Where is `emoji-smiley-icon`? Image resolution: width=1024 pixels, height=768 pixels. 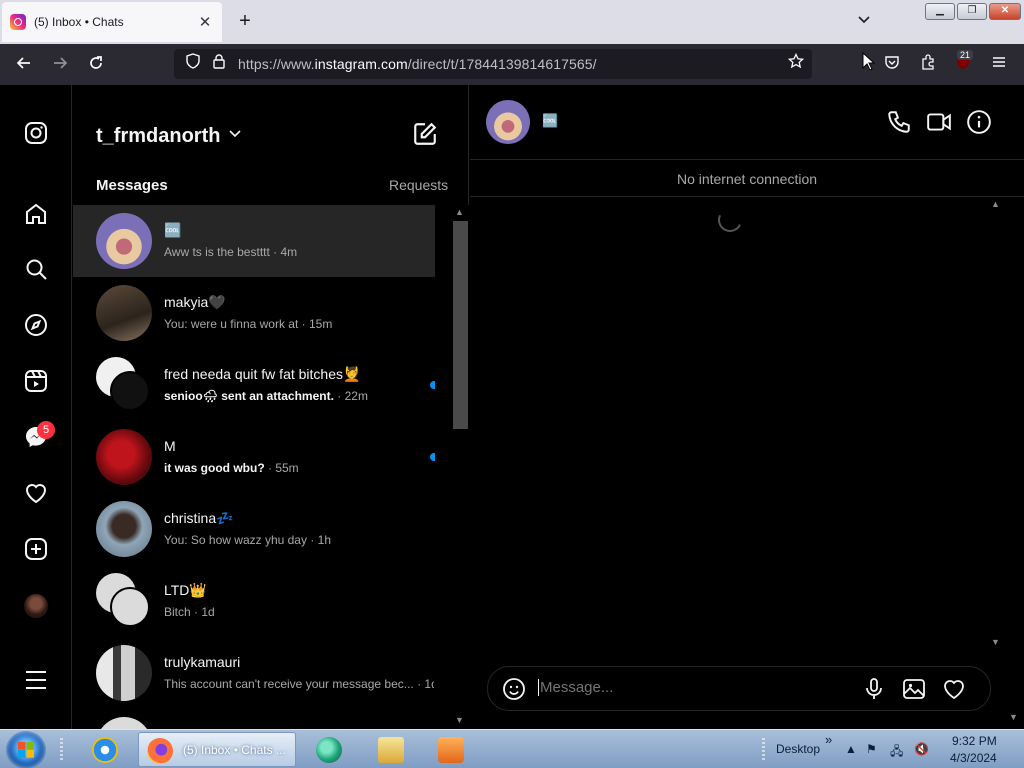
emoji-smiley-icon is located at coordinates (514, 689).